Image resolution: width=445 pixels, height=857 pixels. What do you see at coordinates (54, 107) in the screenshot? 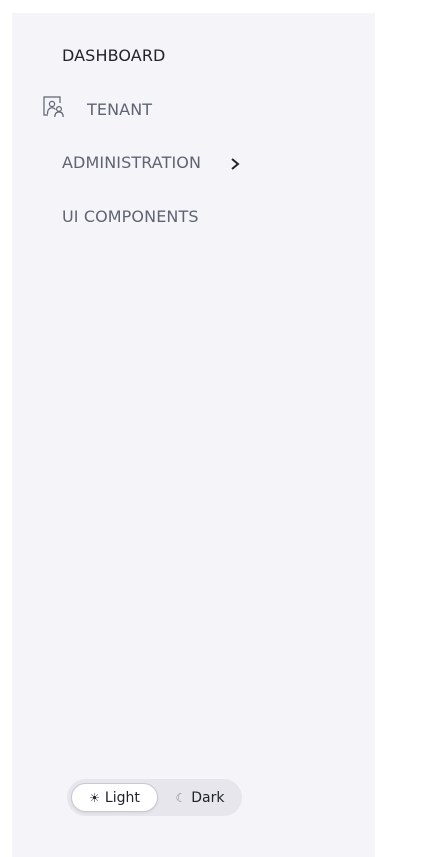
I see `users-icon` at bounding box center [54, 107].